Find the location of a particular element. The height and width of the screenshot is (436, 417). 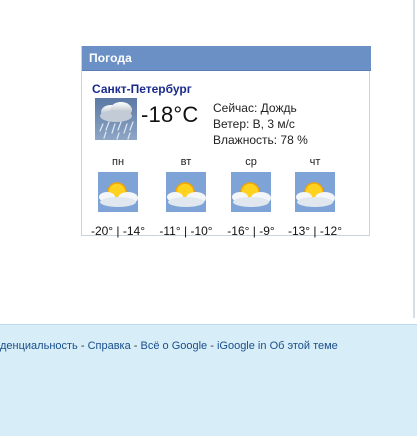

condition-text: Сейчас: Дождь is located at coordinates (255, 108).